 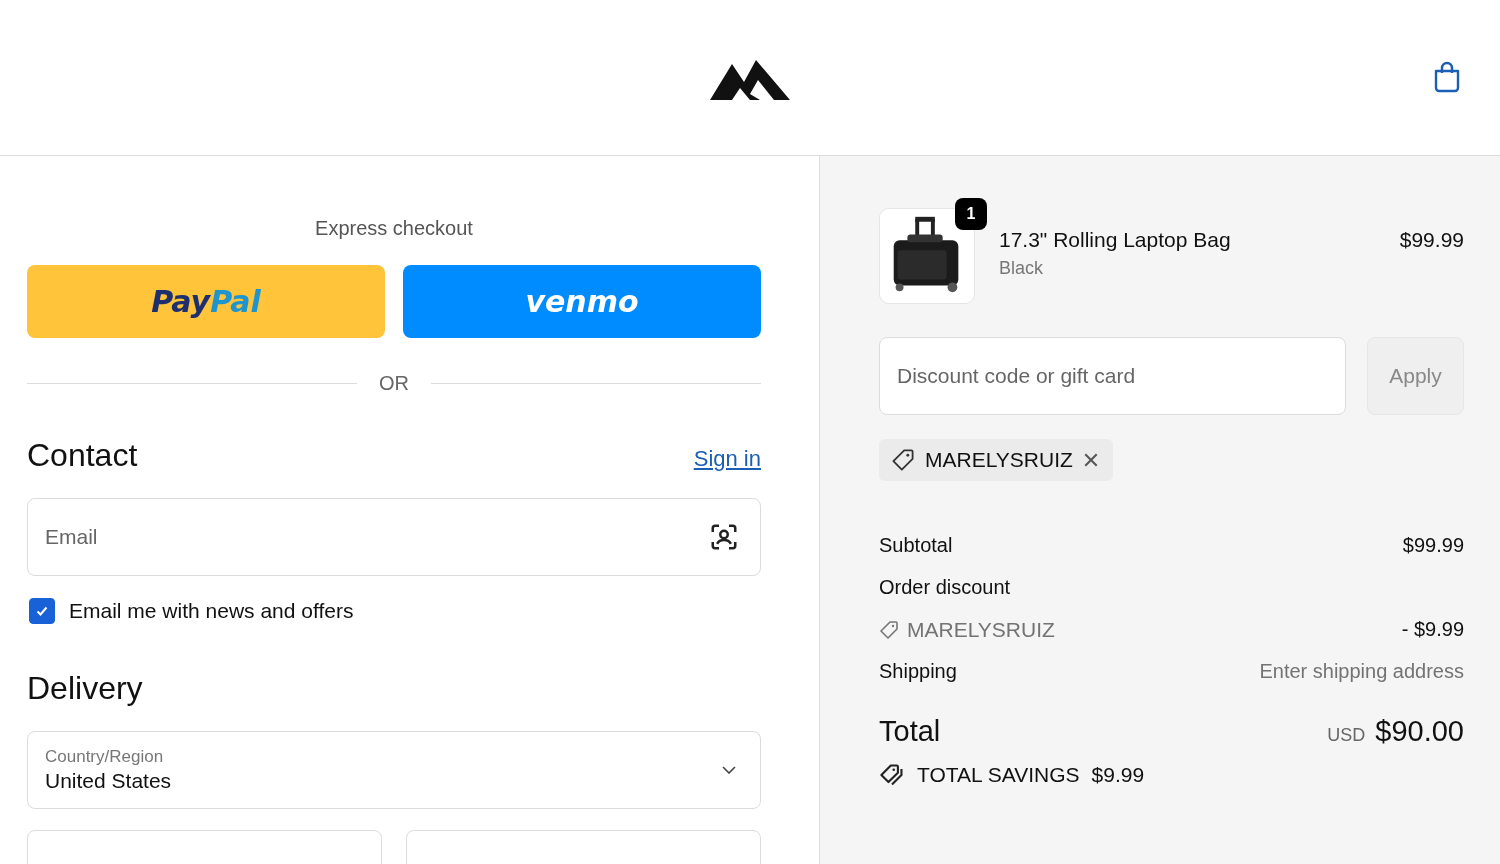 What do you see at coordinates (724, 537) in the screenshot?
I see `face-scan-icon` at bounding box center [724, 537].